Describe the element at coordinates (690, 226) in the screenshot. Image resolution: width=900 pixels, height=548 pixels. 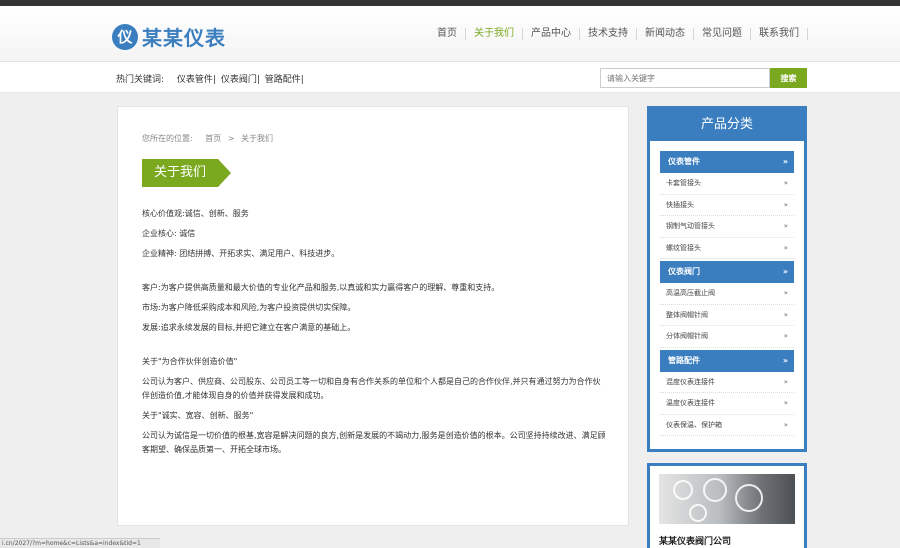
I see `category-item-label: 钢制气动管接头` at that location.